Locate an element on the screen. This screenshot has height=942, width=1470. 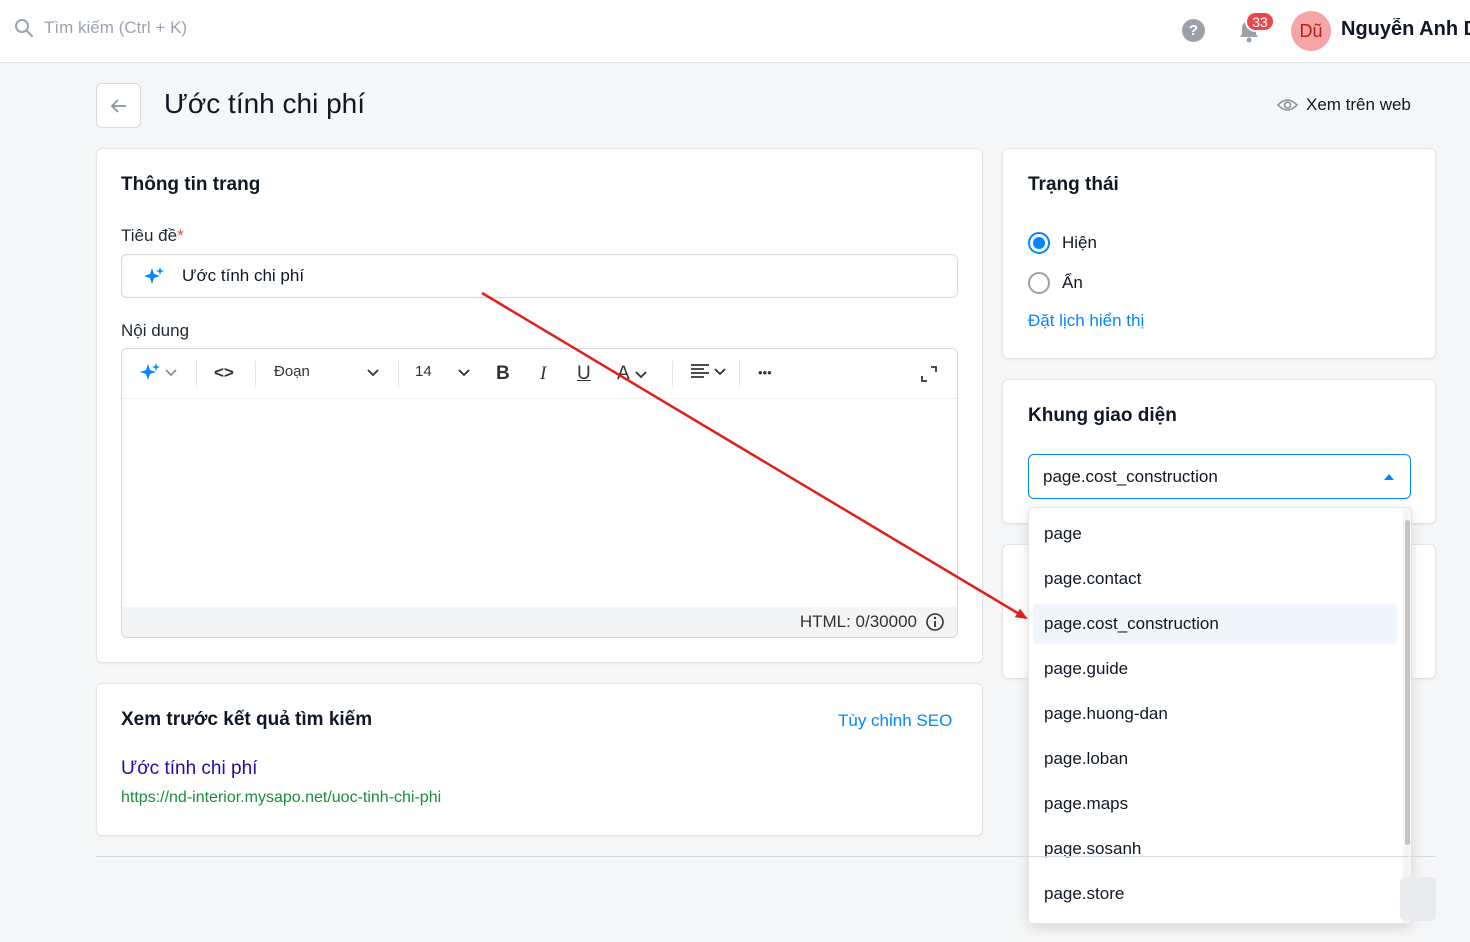
partially-hidden-button is located at coordinates (1418, 899).